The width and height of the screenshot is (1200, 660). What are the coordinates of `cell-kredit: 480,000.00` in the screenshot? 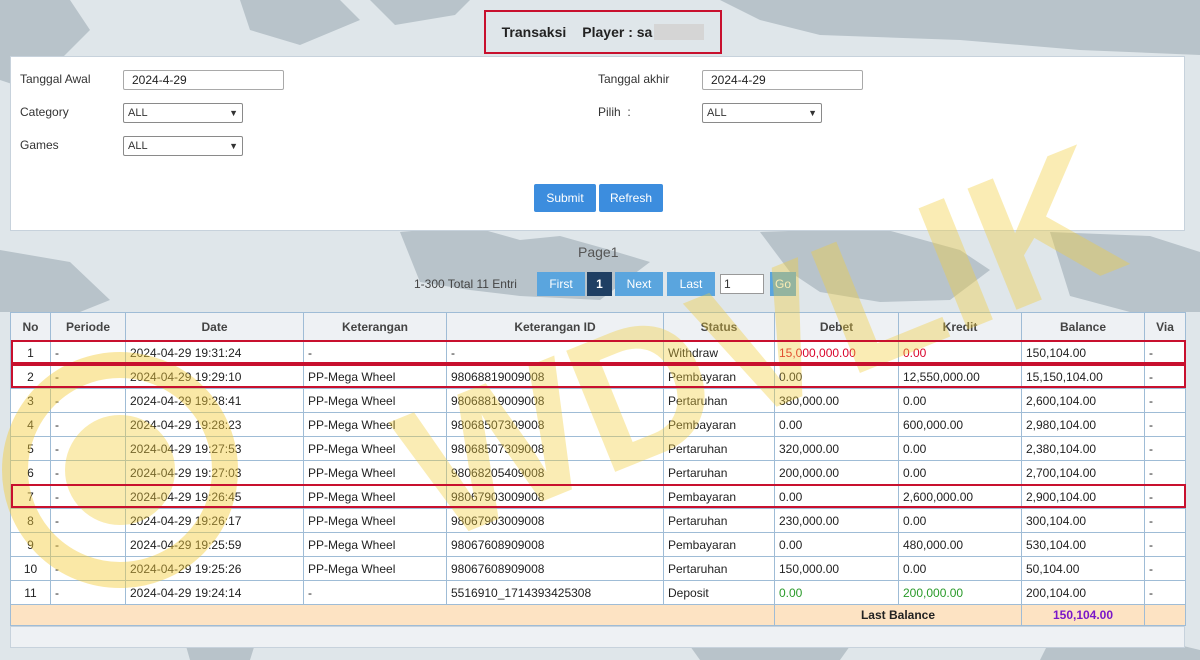 It's located at (960, 544).